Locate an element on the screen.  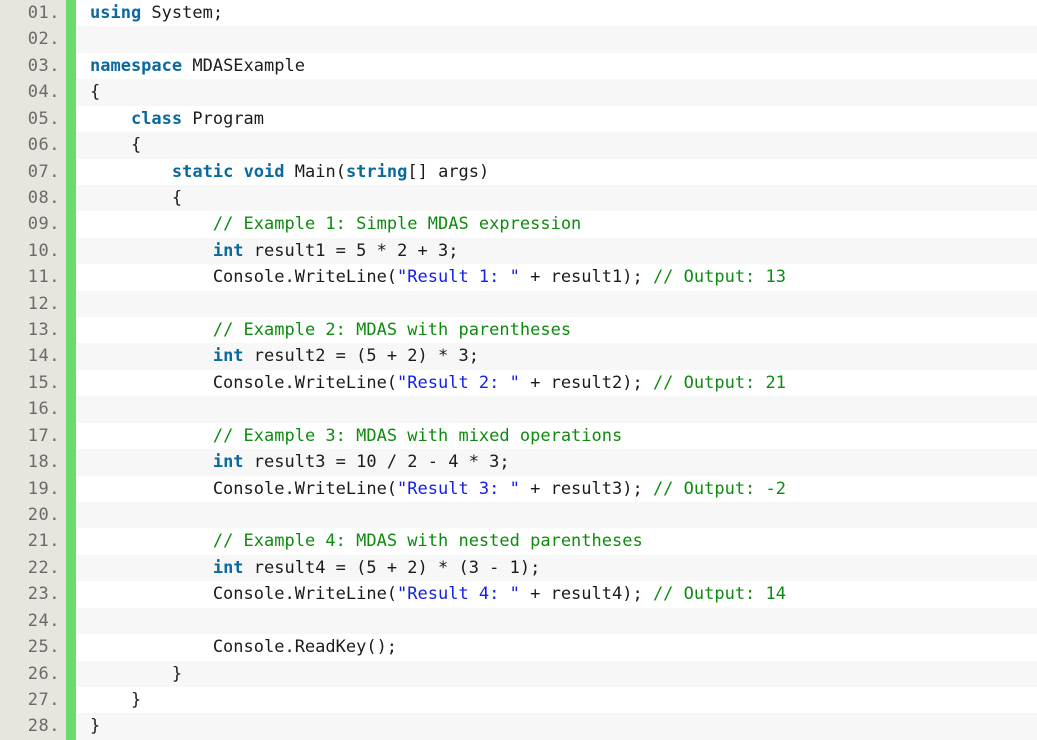
token-keyword: using is located at coordinates (116, 13).